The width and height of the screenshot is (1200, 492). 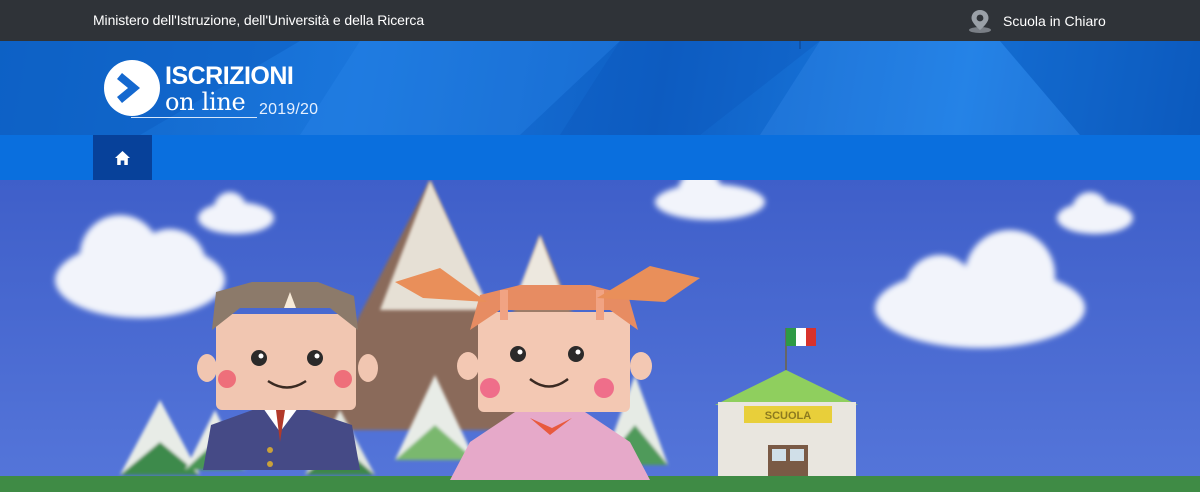 I want to click on home-button, so click(x=122, y=157).